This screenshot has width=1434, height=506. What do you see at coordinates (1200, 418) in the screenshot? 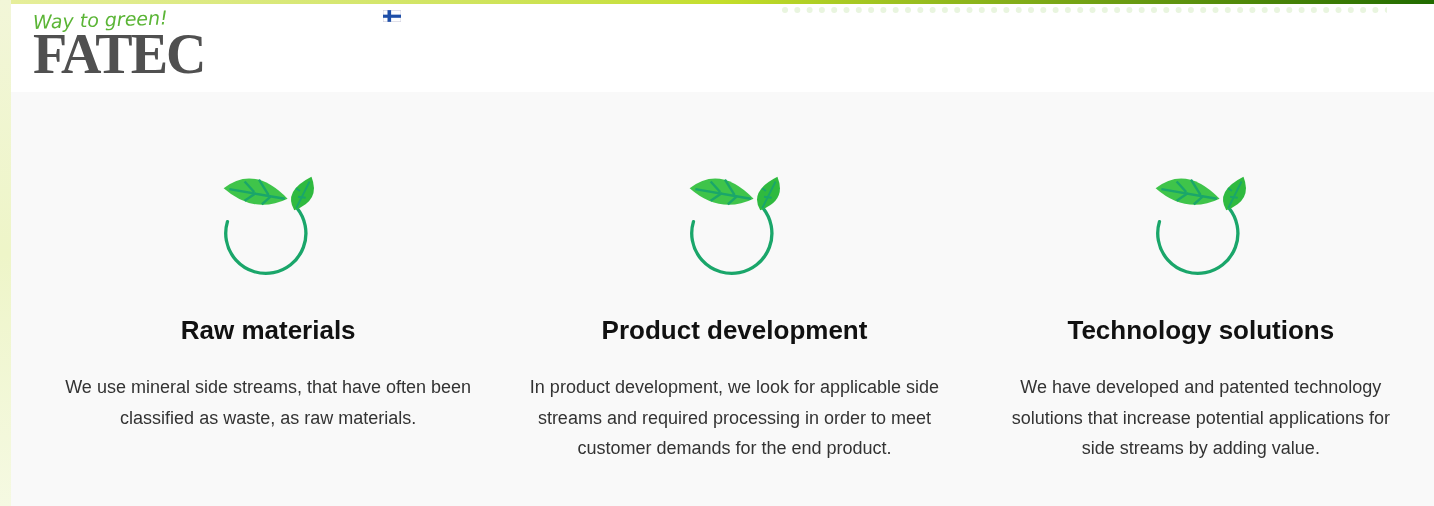
I see `feature-description: We have developed and patented technology solutions that increase potential applications for side streams by adding value.` at bounding box center [1200, 418].